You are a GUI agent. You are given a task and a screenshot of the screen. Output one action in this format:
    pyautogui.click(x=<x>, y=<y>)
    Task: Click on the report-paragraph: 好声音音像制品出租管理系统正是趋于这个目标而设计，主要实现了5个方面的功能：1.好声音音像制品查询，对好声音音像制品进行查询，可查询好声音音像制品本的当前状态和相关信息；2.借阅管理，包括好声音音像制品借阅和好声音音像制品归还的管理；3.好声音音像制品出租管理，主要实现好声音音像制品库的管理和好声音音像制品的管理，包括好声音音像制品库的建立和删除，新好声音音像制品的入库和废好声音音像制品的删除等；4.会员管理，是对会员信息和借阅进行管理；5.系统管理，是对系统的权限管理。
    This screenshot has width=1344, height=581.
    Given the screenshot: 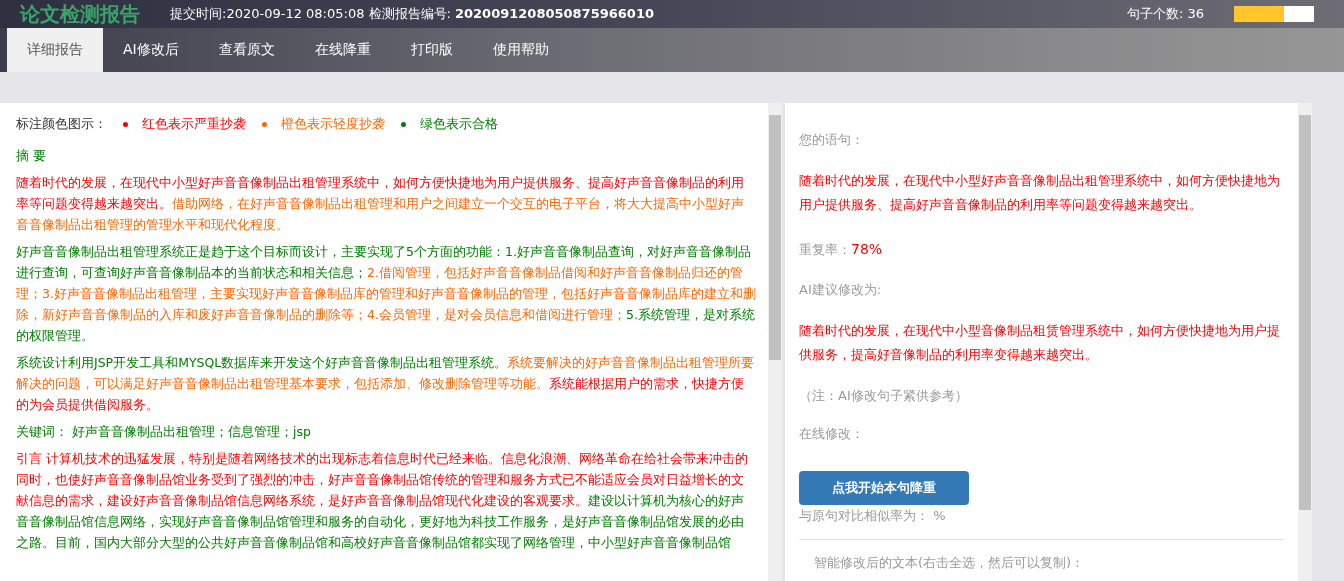 What is the action you would take?
    pyautogui.click(x=386, y=294)
    